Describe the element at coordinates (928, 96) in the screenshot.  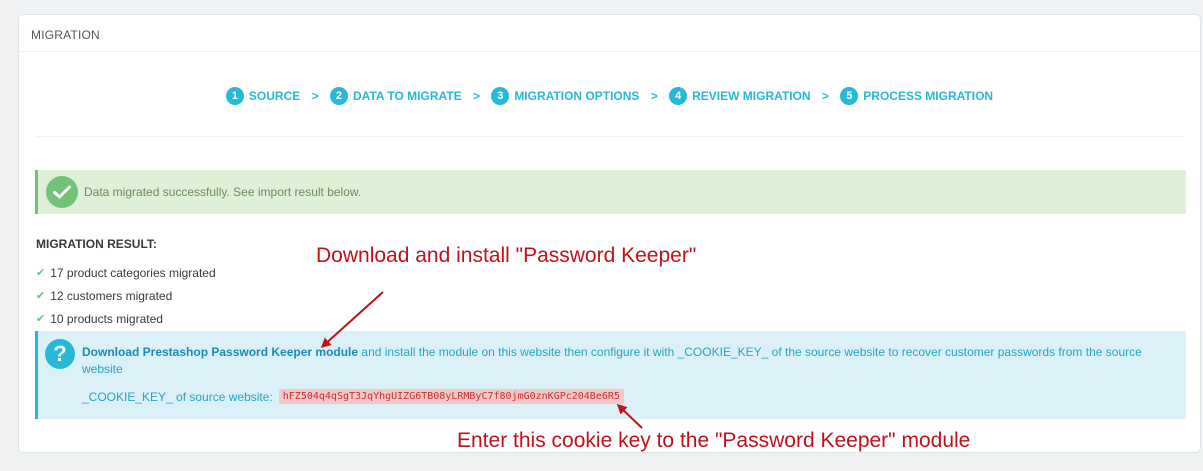
I see `step-label: PROCESS MIGRATION` at that location.